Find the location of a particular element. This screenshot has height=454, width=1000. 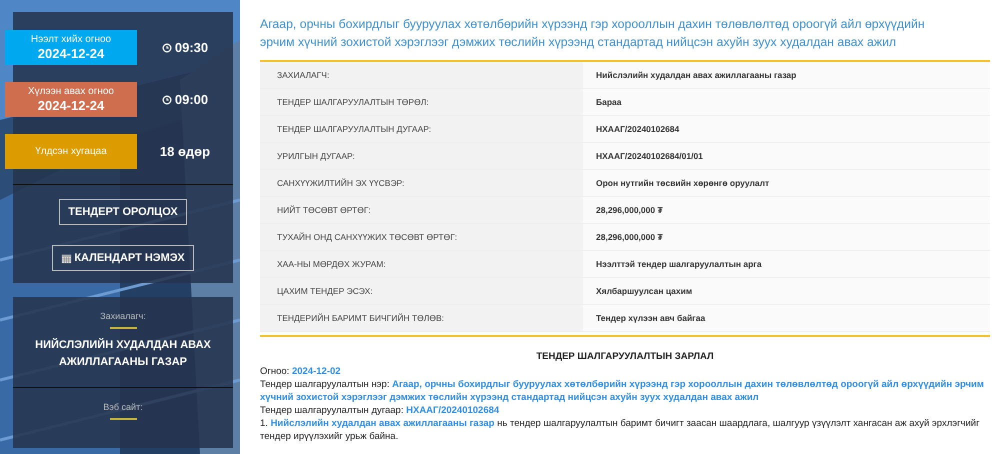

detail-label: УРИЛГЫН ДУГААР: is located at coordinates (421, 156).